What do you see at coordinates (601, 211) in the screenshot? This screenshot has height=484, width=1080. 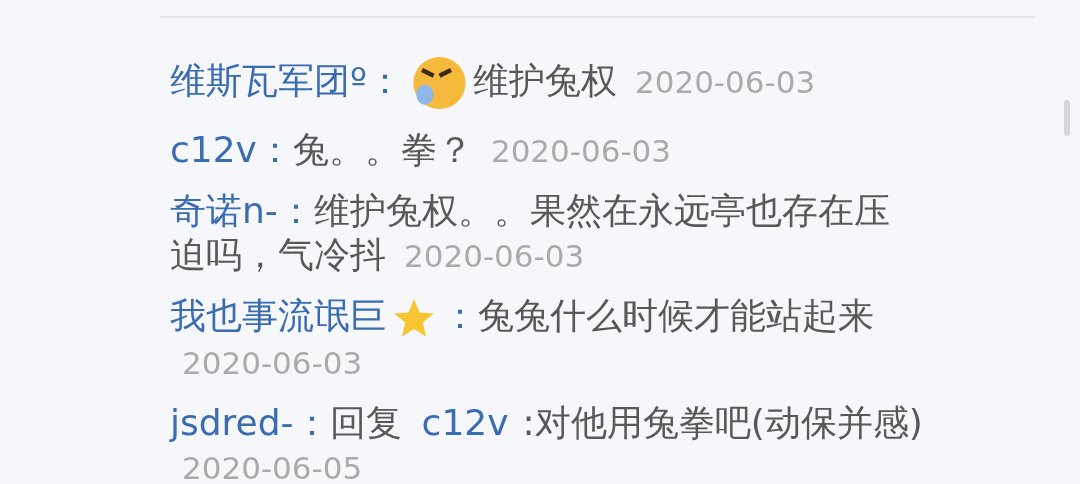 I see `comment-text: 维护兔权。。果然在永远亭也存在压` at bounding box center [601, 211].